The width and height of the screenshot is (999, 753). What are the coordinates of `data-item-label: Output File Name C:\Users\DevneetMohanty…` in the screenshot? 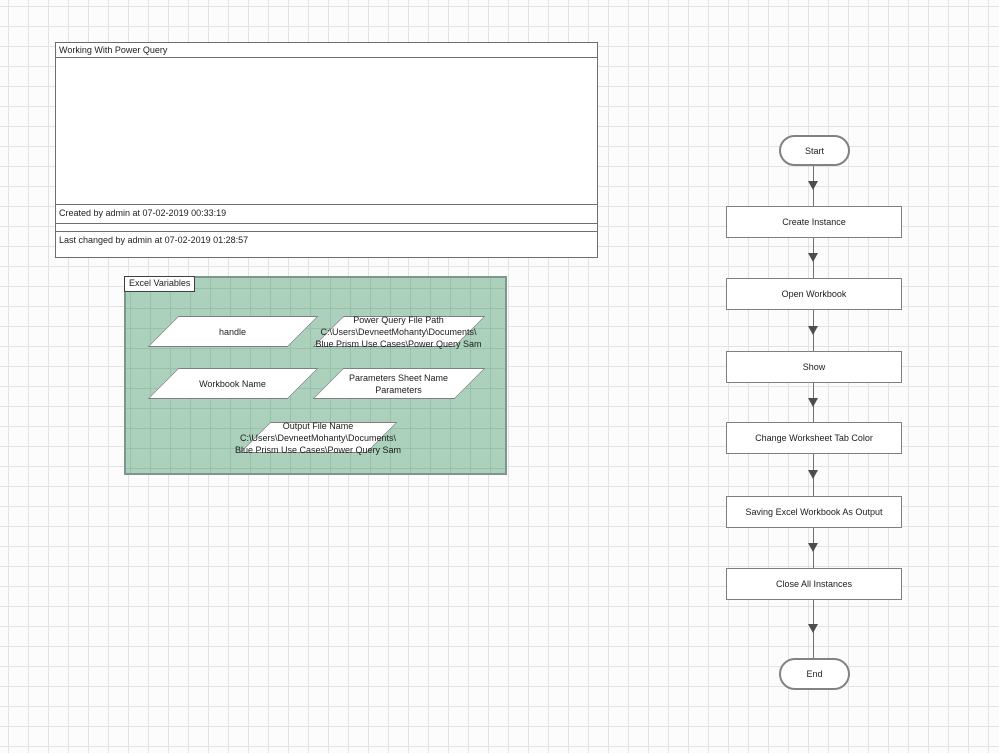 It's located at (318, 437).